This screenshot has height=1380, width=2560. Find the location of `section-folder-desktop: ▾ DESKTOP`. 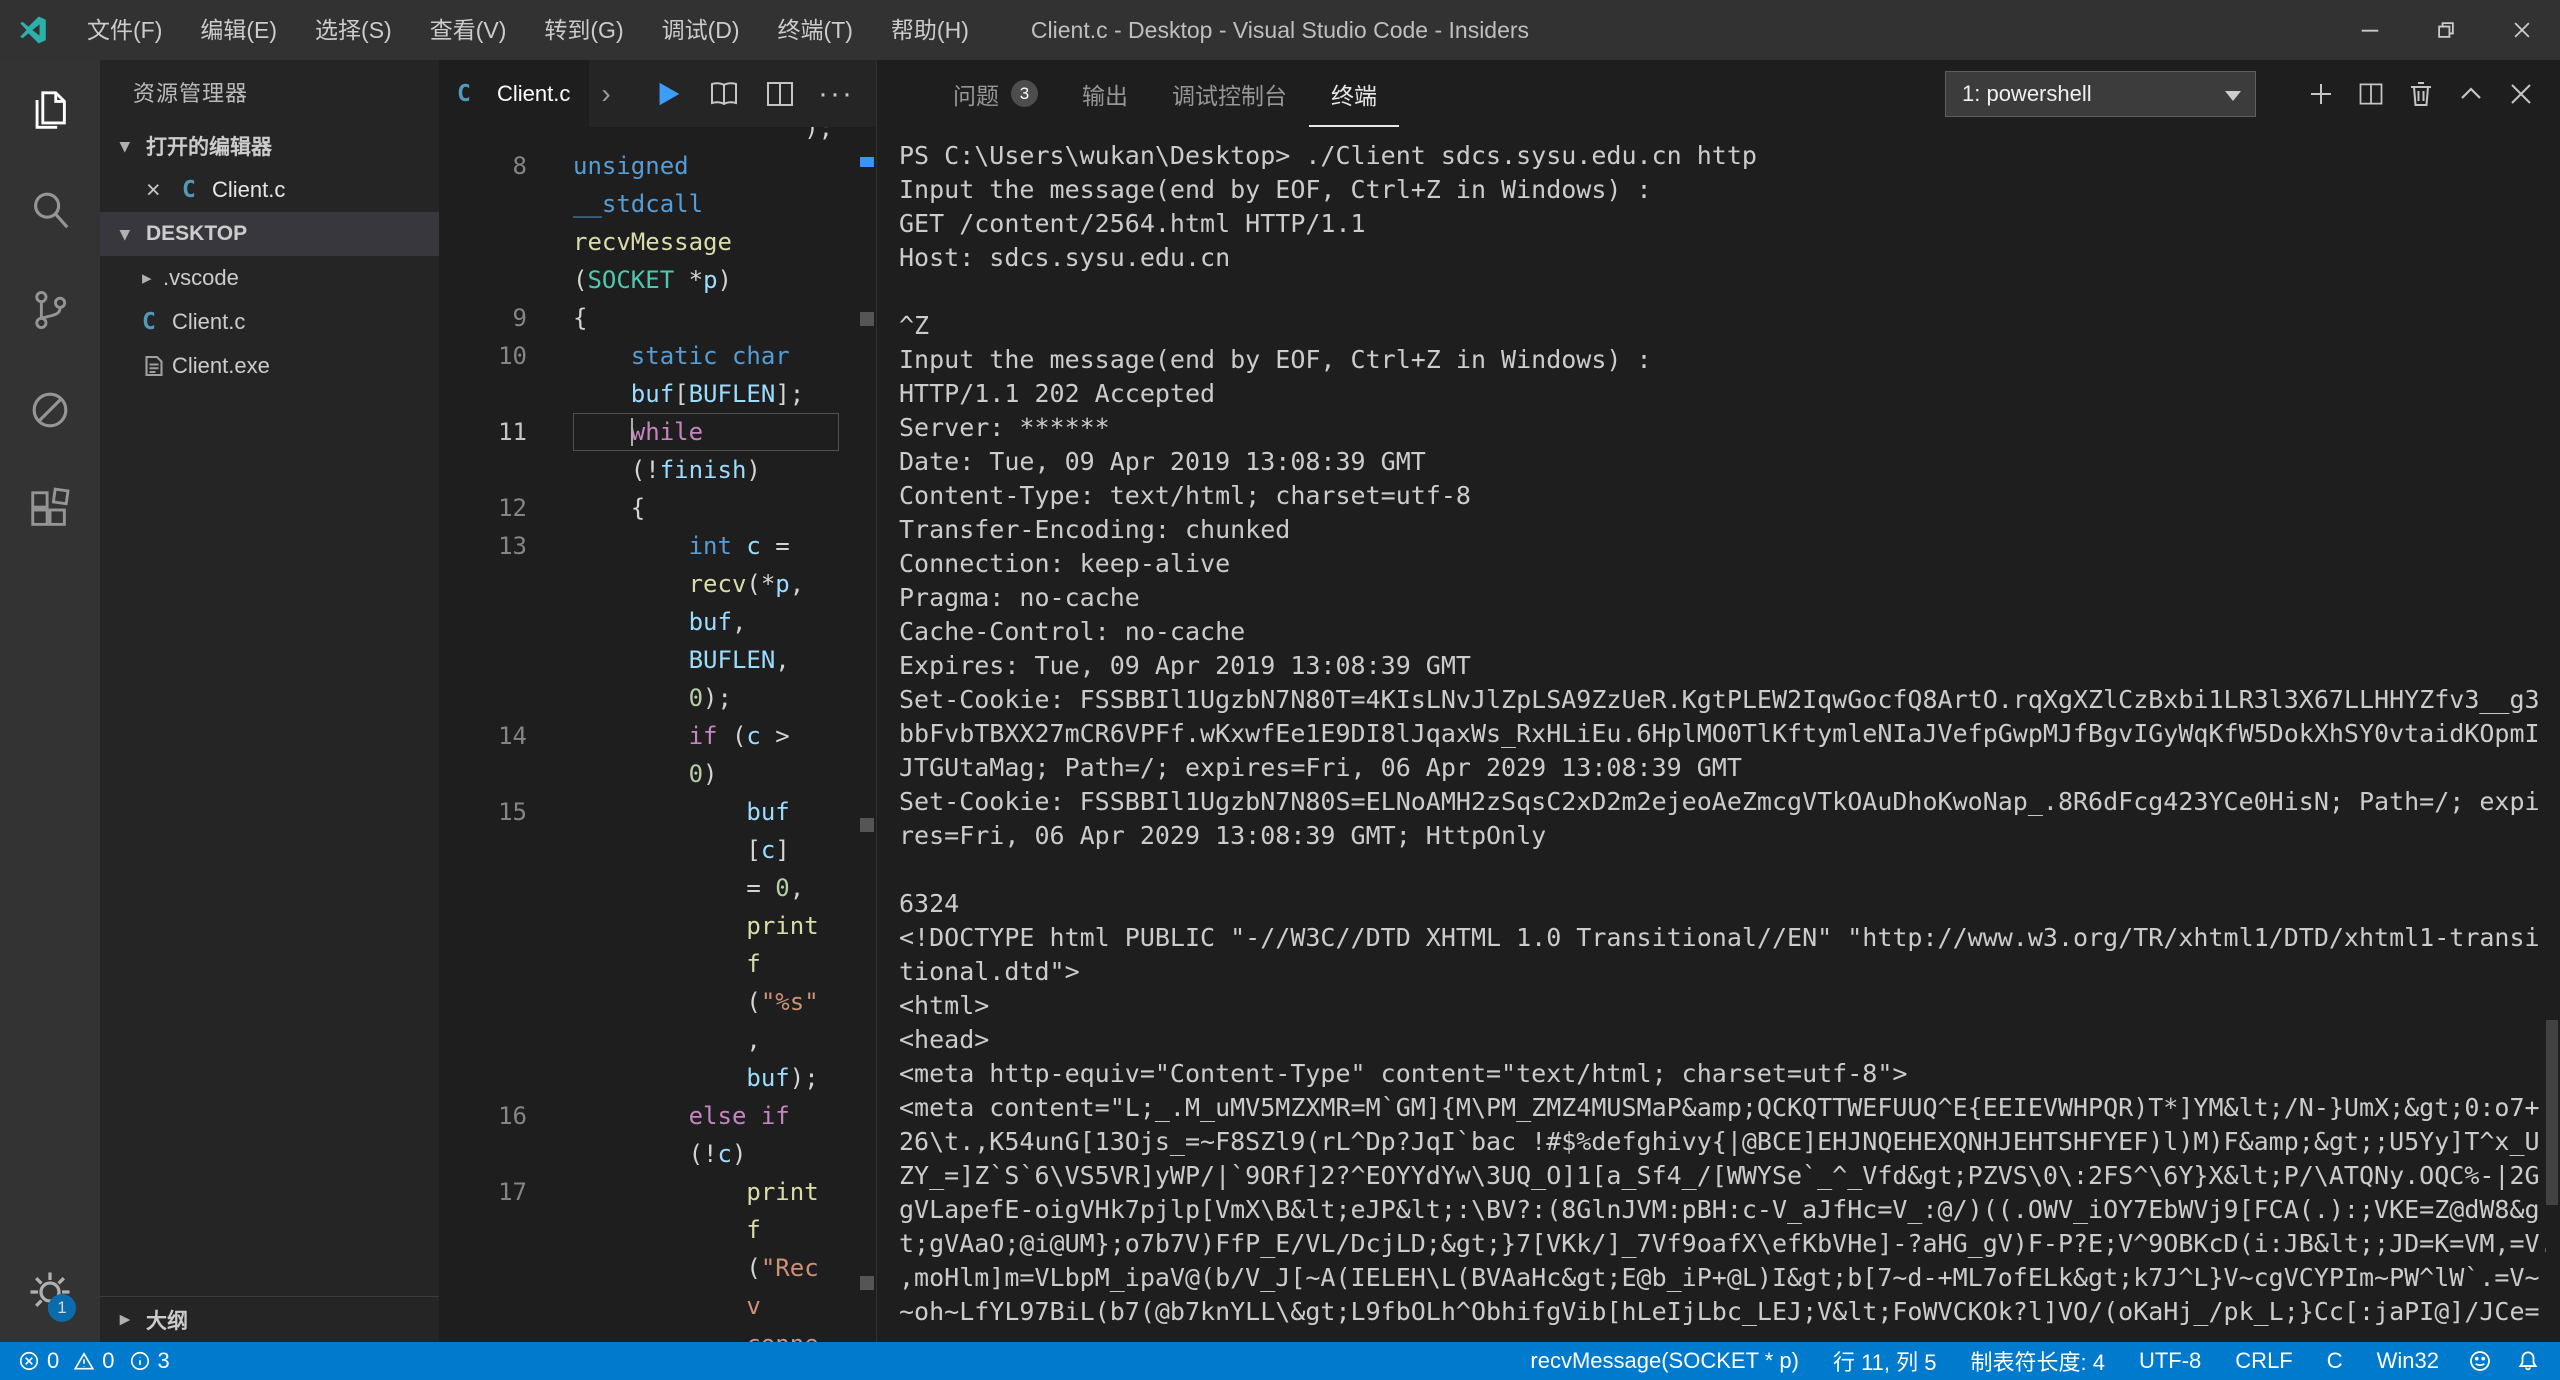

section-folder-desktop: ▾ DESKTOP is located at coordinates (269, 234).